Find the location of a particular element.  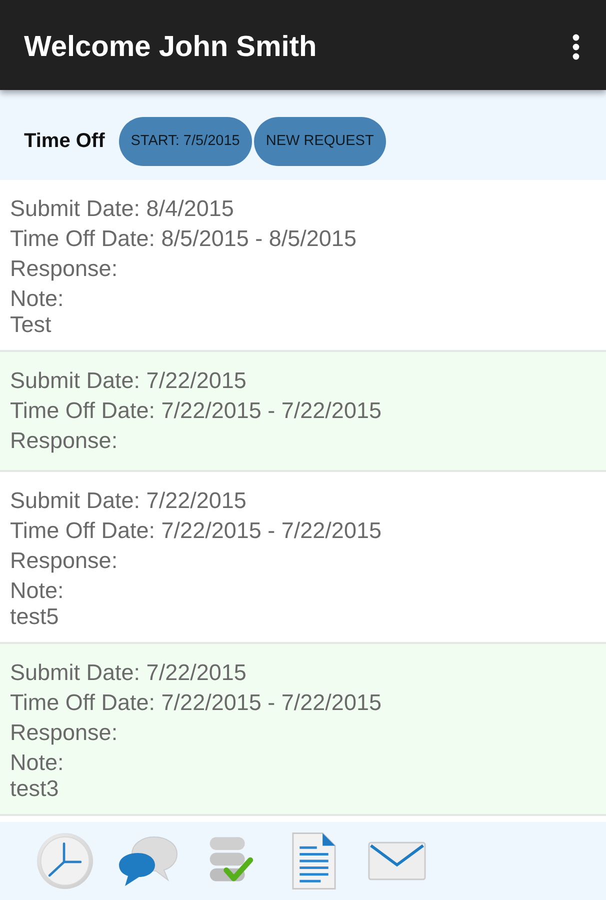

clock-icon is located at coordinates (65, 861).